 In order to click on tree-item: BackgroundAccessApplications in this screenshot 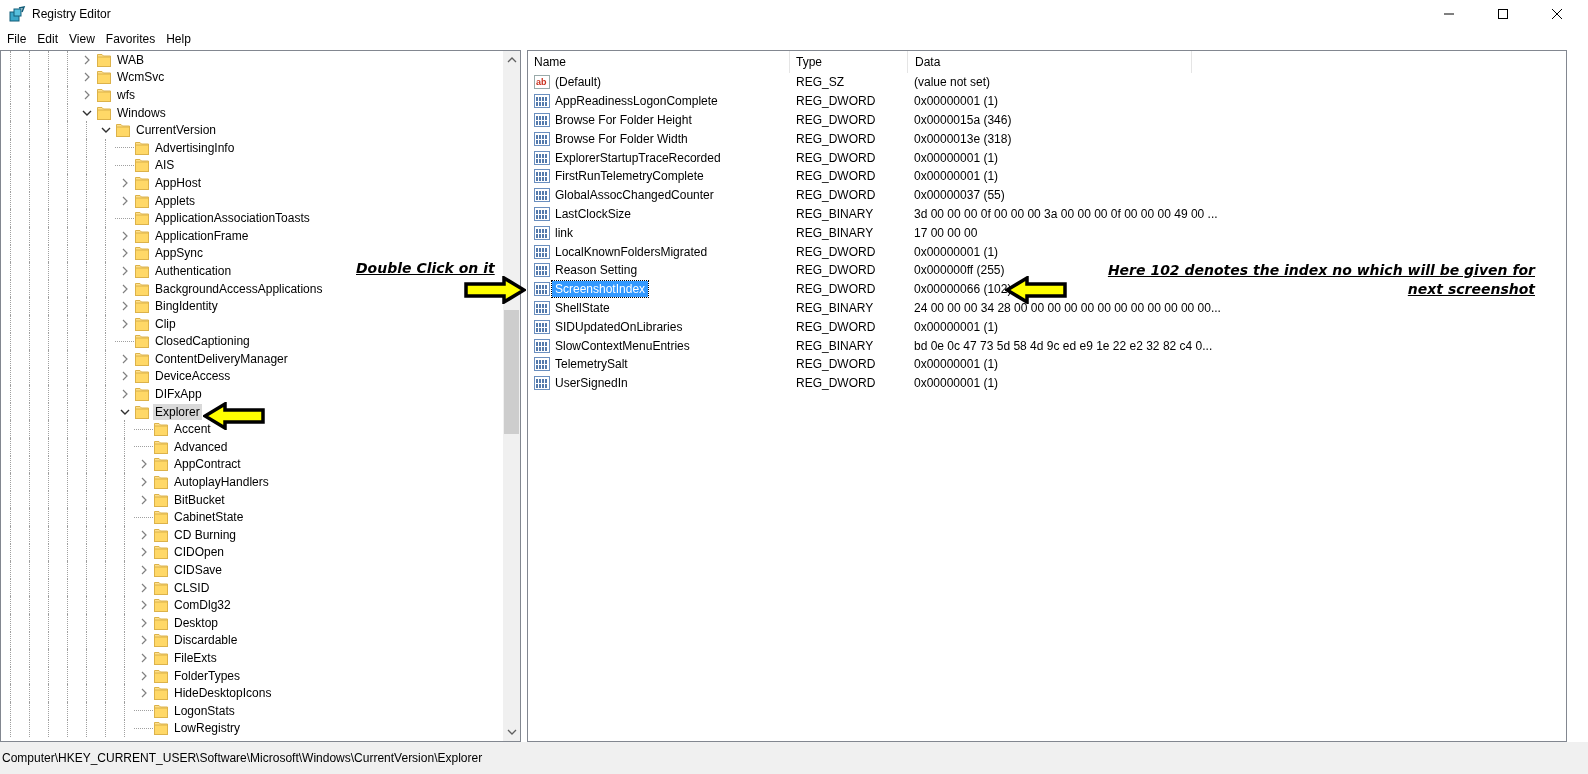, I will do `click(239, 288)`.